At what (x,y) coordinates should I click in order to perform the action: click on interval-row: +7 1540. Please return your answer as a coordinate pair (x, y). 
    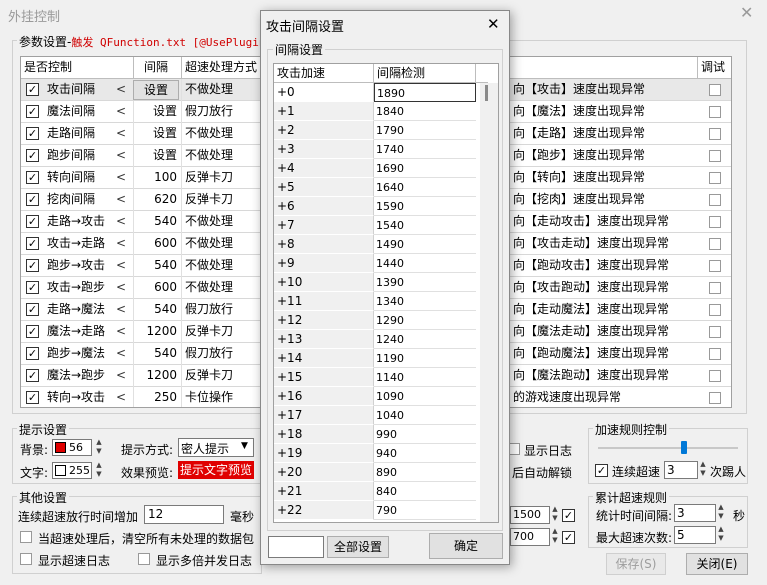
    Looking at the image, I should click on (381, 225).